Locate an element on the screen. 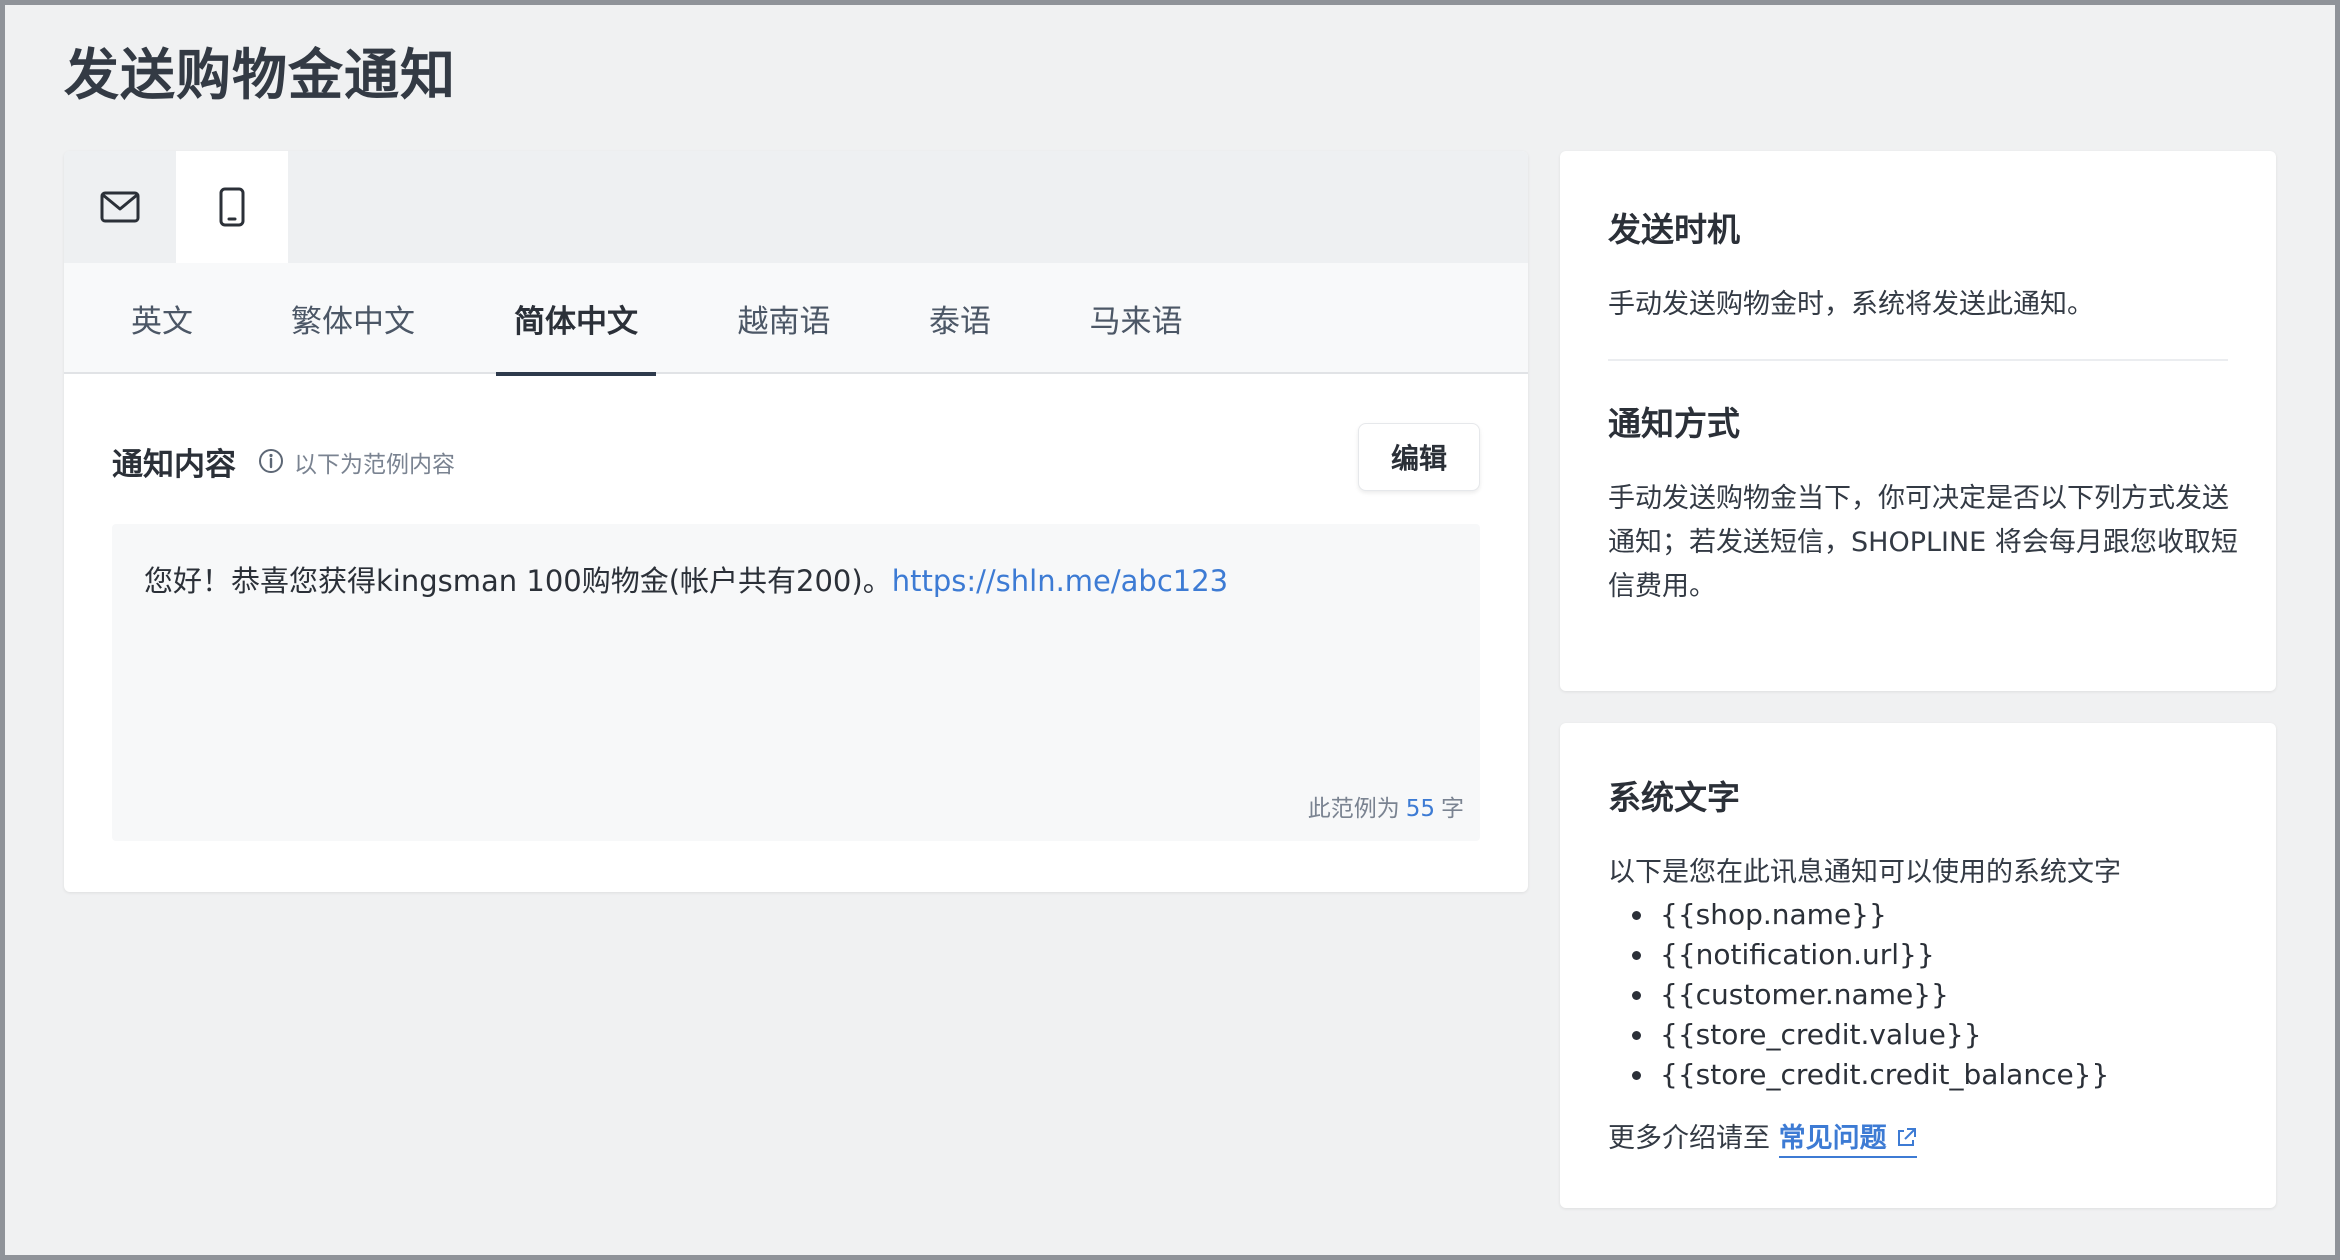 Image resolution: width=2340 pixels, height=1260 pixels. mobile-phone-icon is located at coordinates (232, 207).